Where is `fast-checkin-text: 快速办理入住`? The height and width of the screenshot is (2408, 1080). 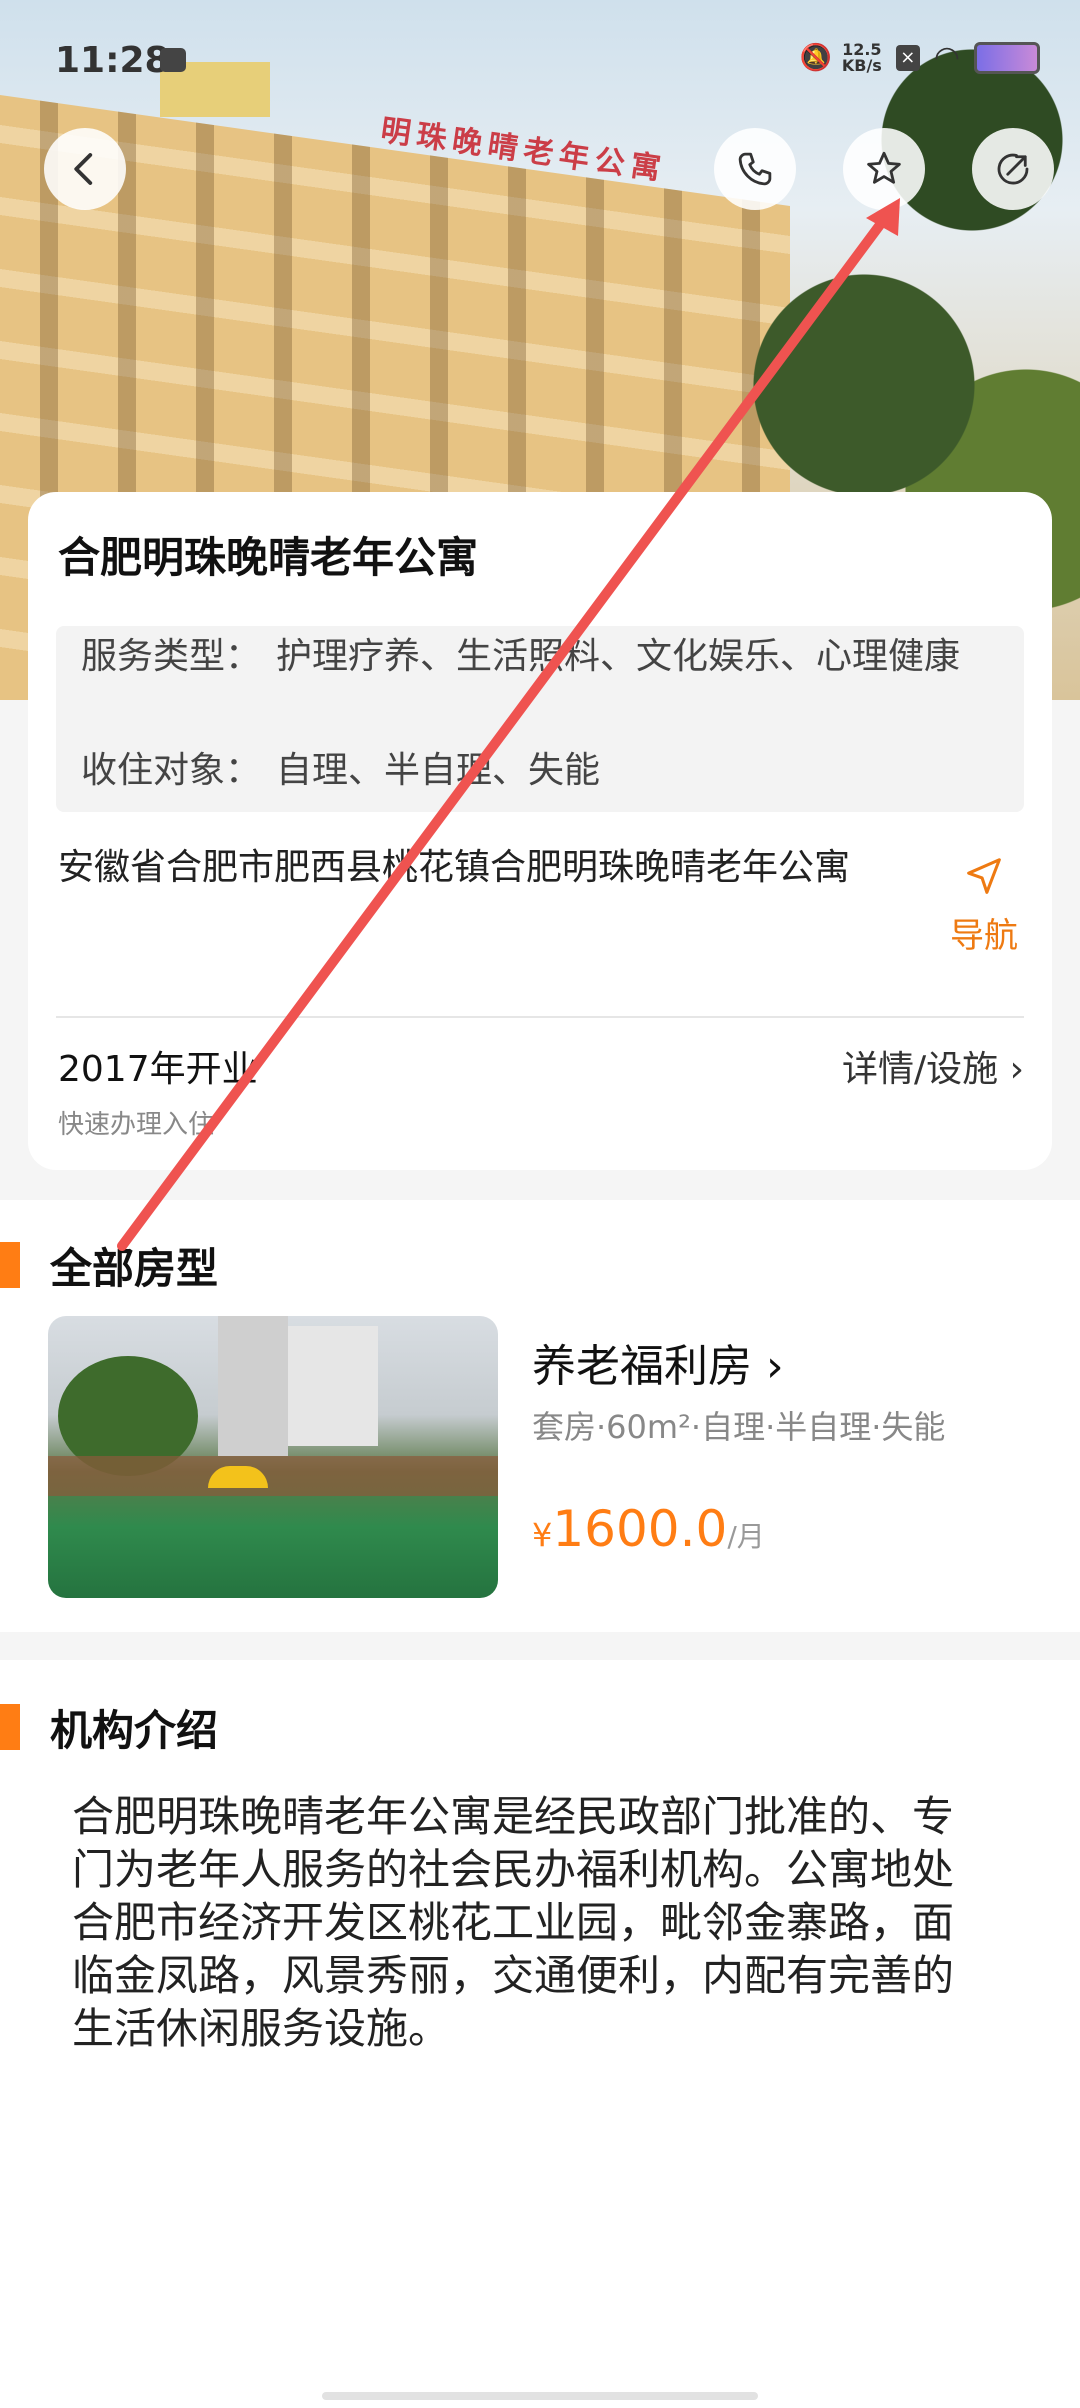 fast-checkin-text: 快速办理入住 is located at coordinates (136, 1125).